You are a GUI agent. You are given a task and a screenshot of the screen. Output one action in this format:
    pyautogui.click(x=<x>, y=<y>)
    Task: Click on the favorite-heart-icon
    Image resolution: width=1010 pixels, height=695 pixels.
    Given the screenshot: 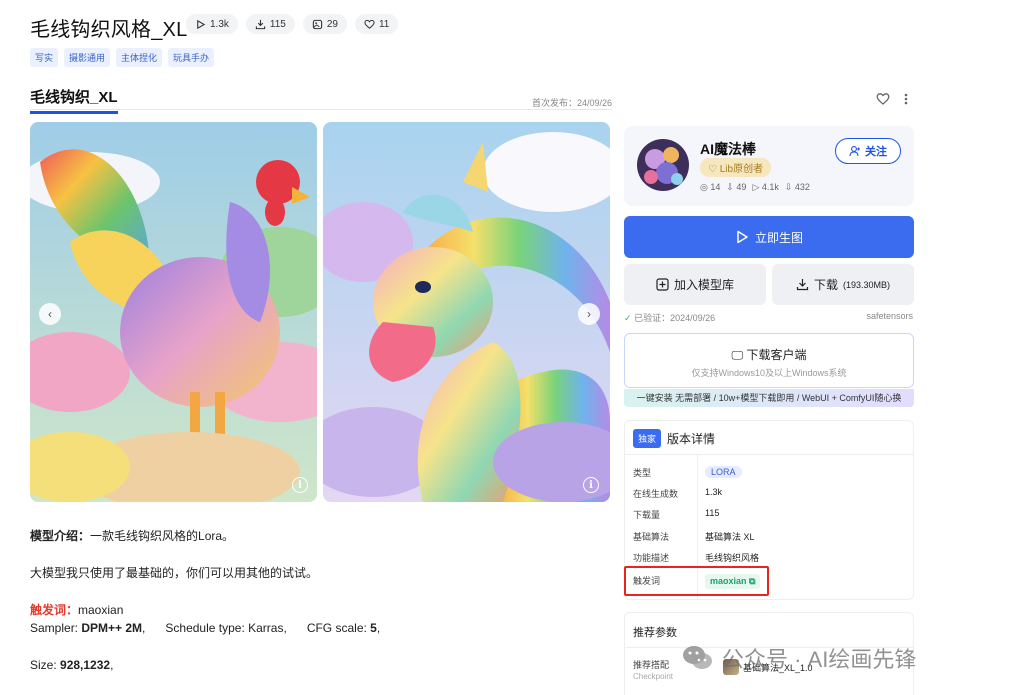 What is the action you would take?
    pyautogui.click(x=883, y=99)
    